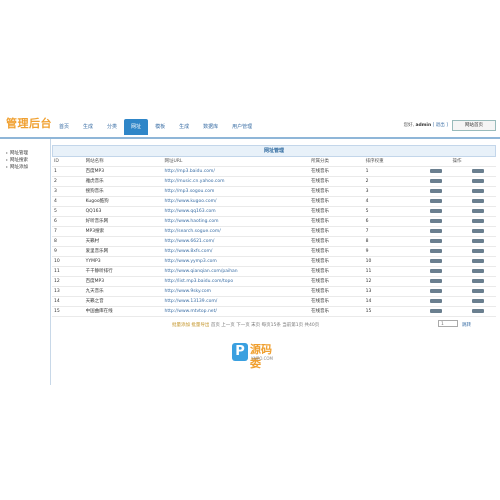 Image resolution: width=500 pixels, height=500 pixels. Describe the element at coordinates (265, 325) in the screenshot. I see `pager-text: 首页 上一页 下一页 末页 每页15条 当前第1页 共40页` at that location.